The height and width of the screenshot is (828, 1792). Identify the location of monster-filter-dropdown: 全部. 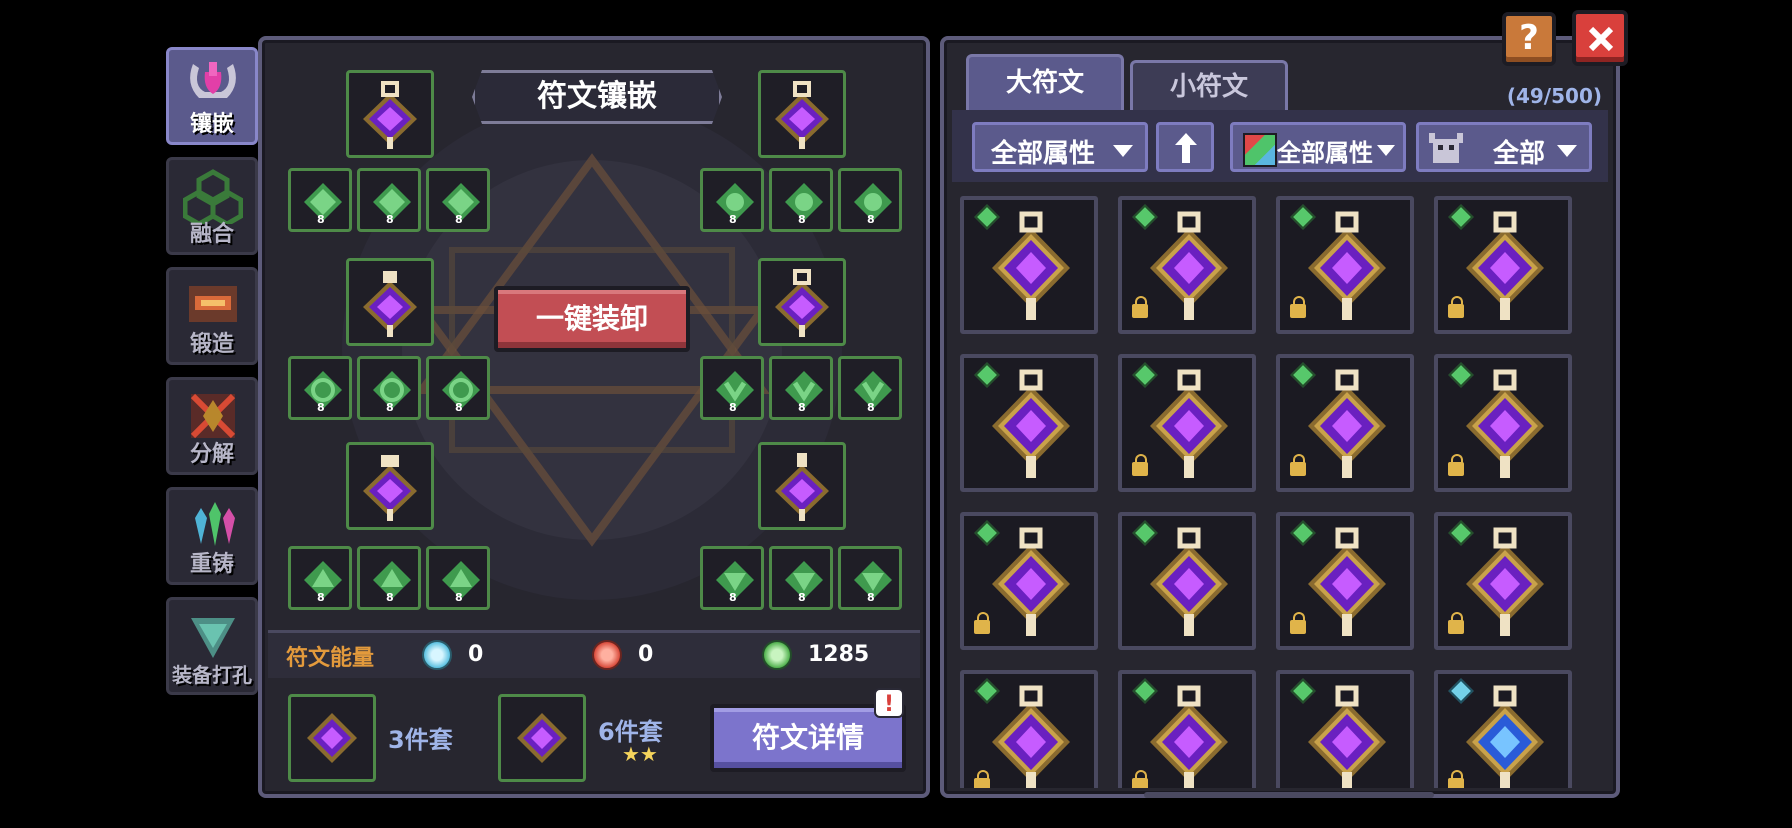
(1504, 147).